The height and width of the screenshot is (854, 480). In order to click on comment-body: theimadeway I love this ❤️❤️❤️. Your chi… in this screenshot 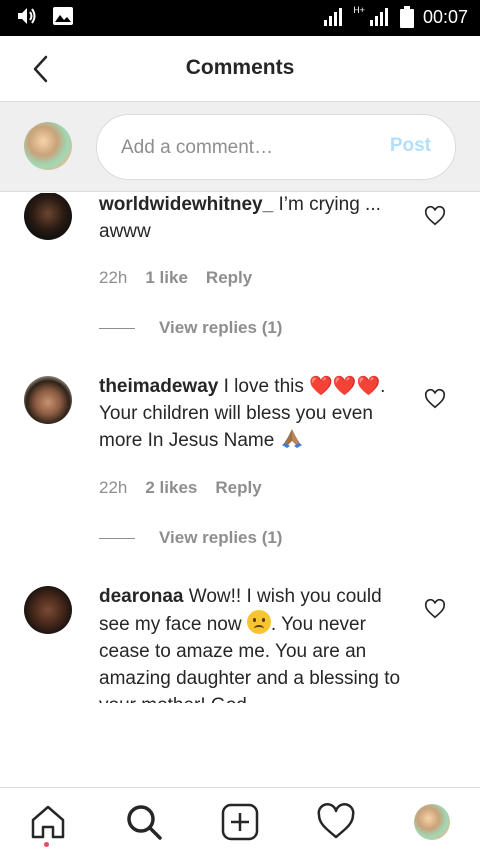, I will do `click(254, 413)`.